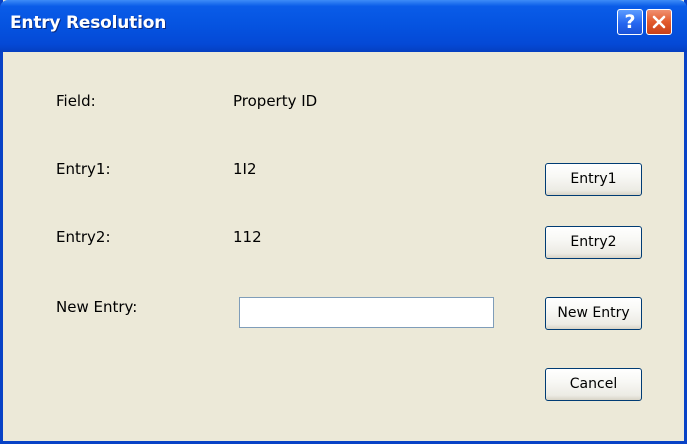 The width and height of the screenshot is (687, 444). Describe the element at coordinates (593, 179) in the screenshot. I see `entry1-button: Entry1` at that location.